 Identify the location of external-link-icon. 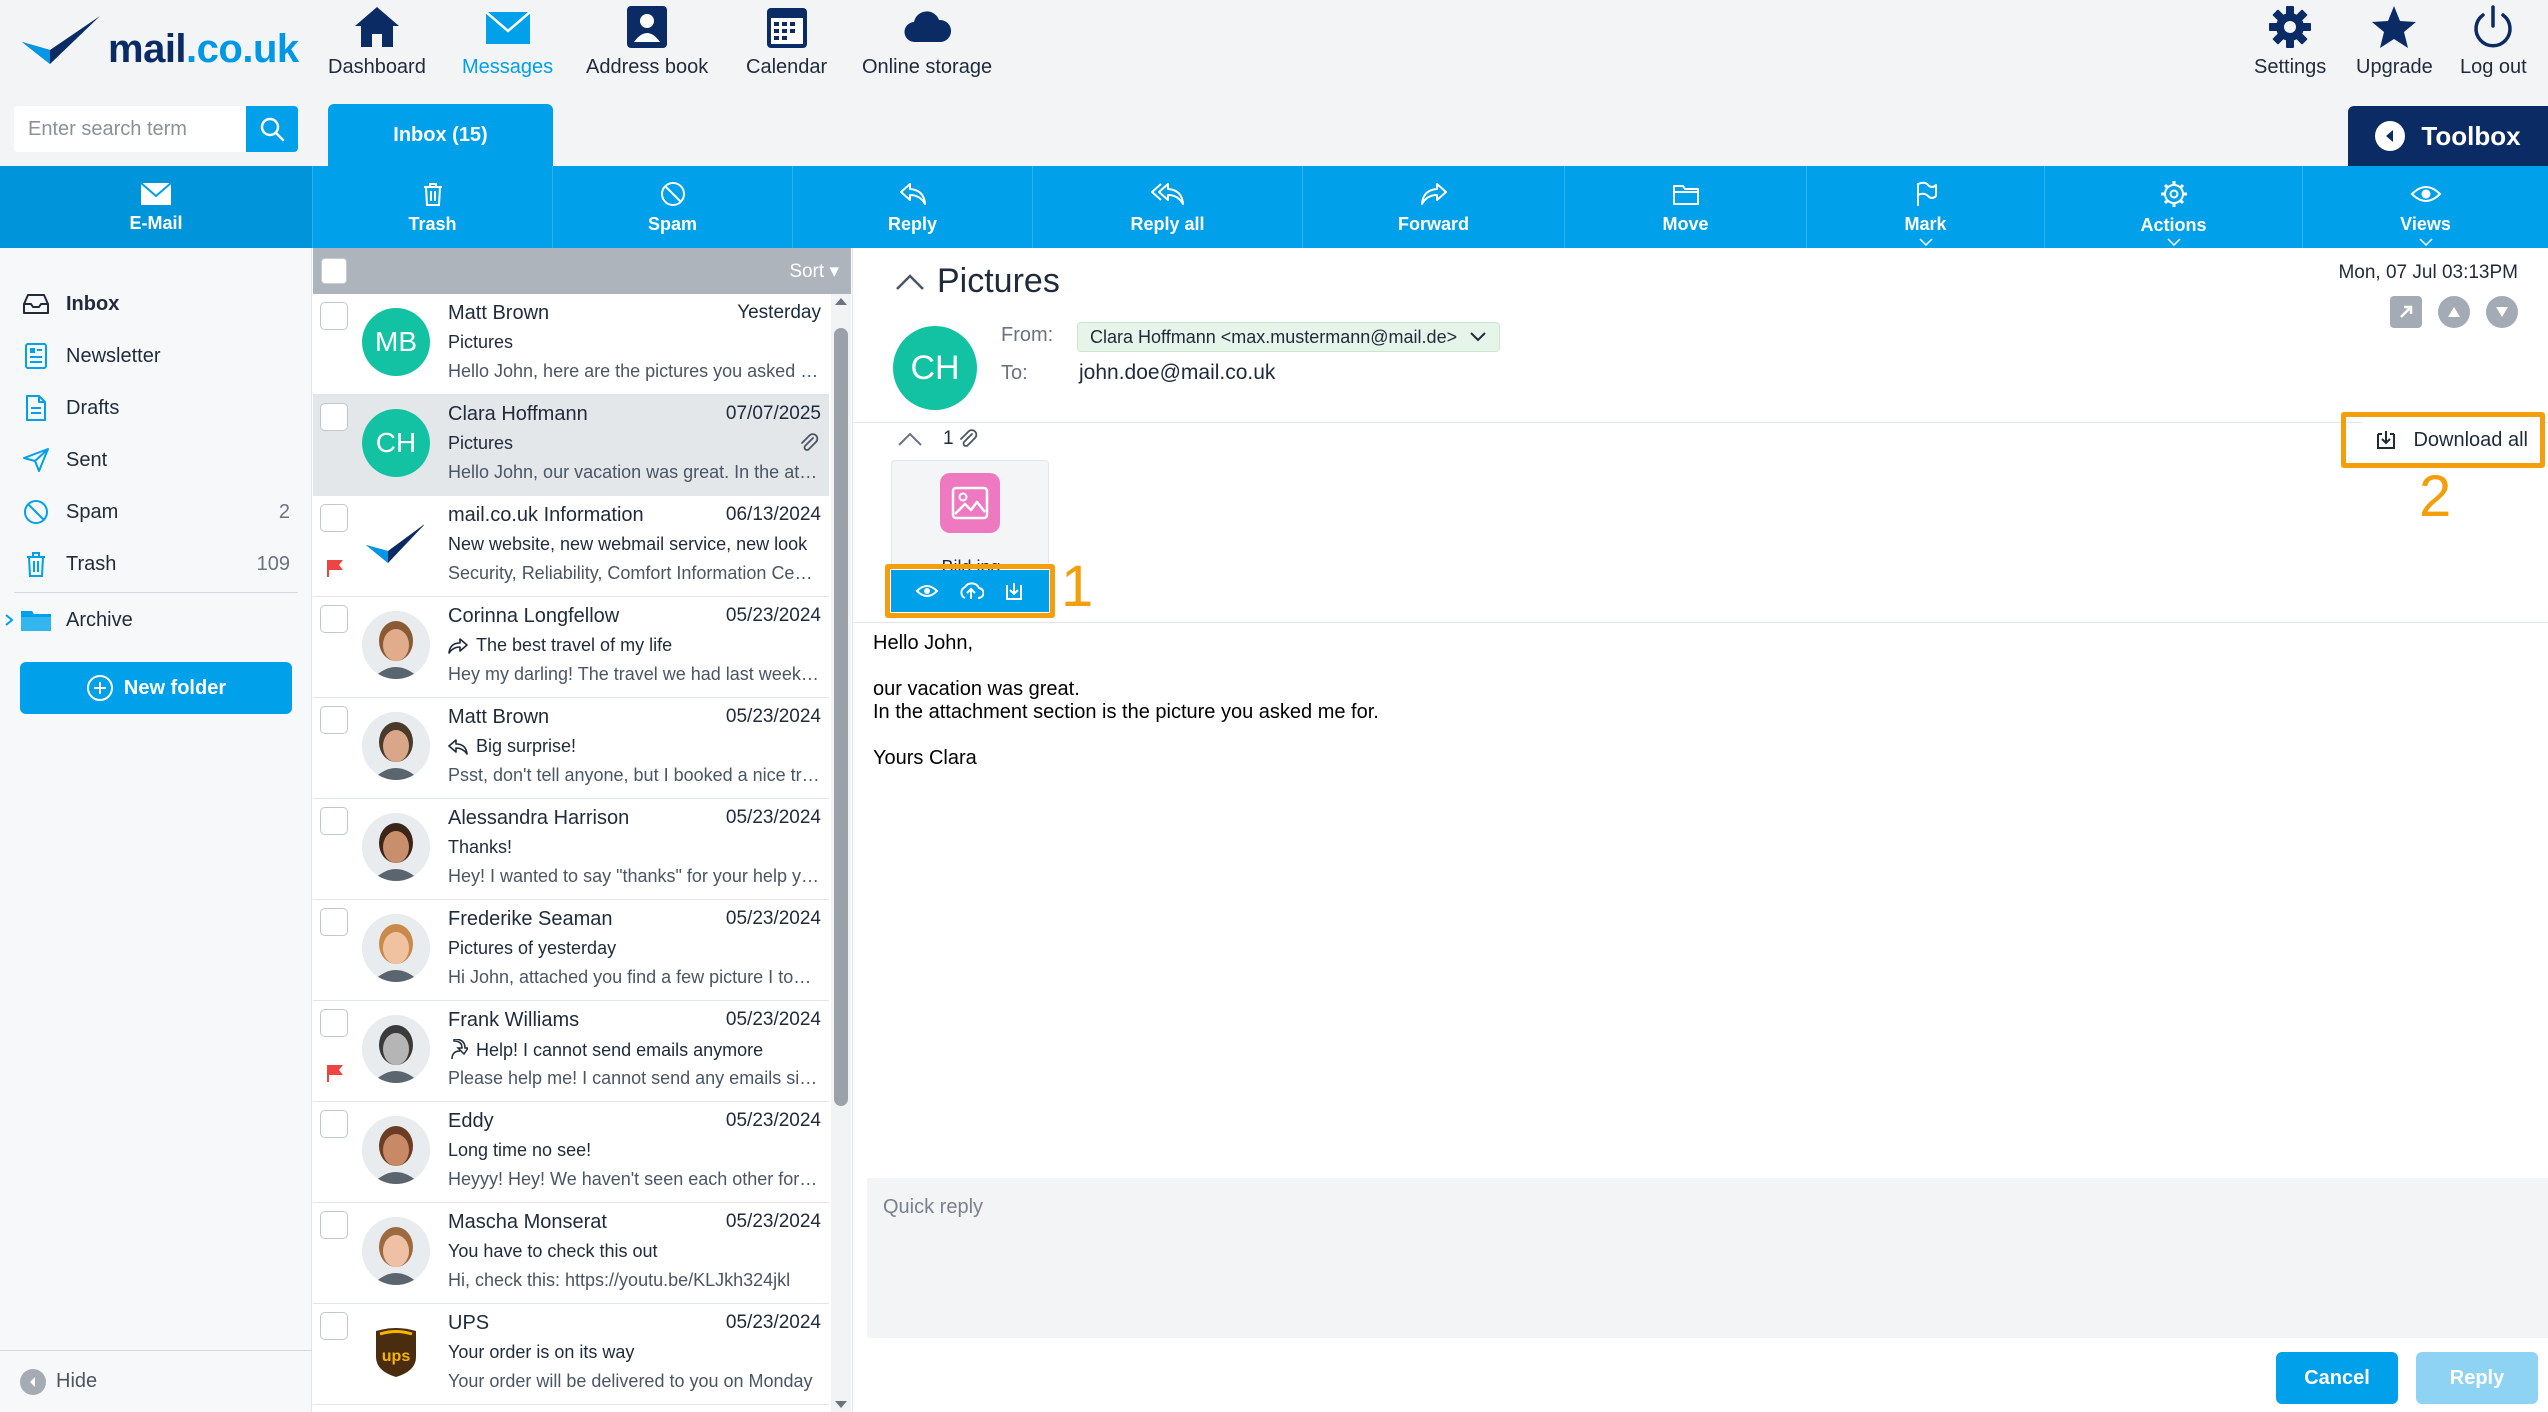
(2406, 311).